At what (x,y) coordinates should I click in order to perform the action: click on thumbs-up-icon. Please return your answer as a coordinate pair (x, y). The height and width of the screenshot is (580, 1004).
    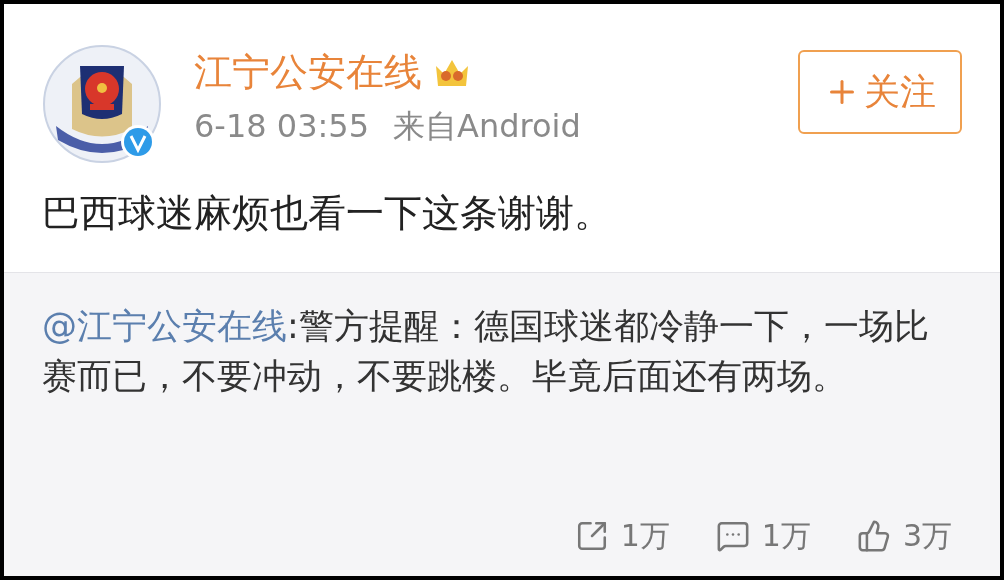
    Looking at the image, I should click on (873, 535).